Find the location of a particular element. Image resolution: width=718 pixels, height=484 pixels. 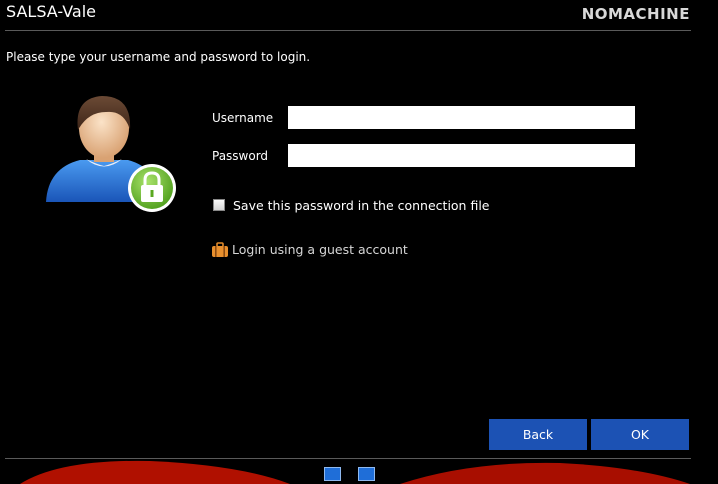

user-avatar-icon is located at coordinates (111, 154).